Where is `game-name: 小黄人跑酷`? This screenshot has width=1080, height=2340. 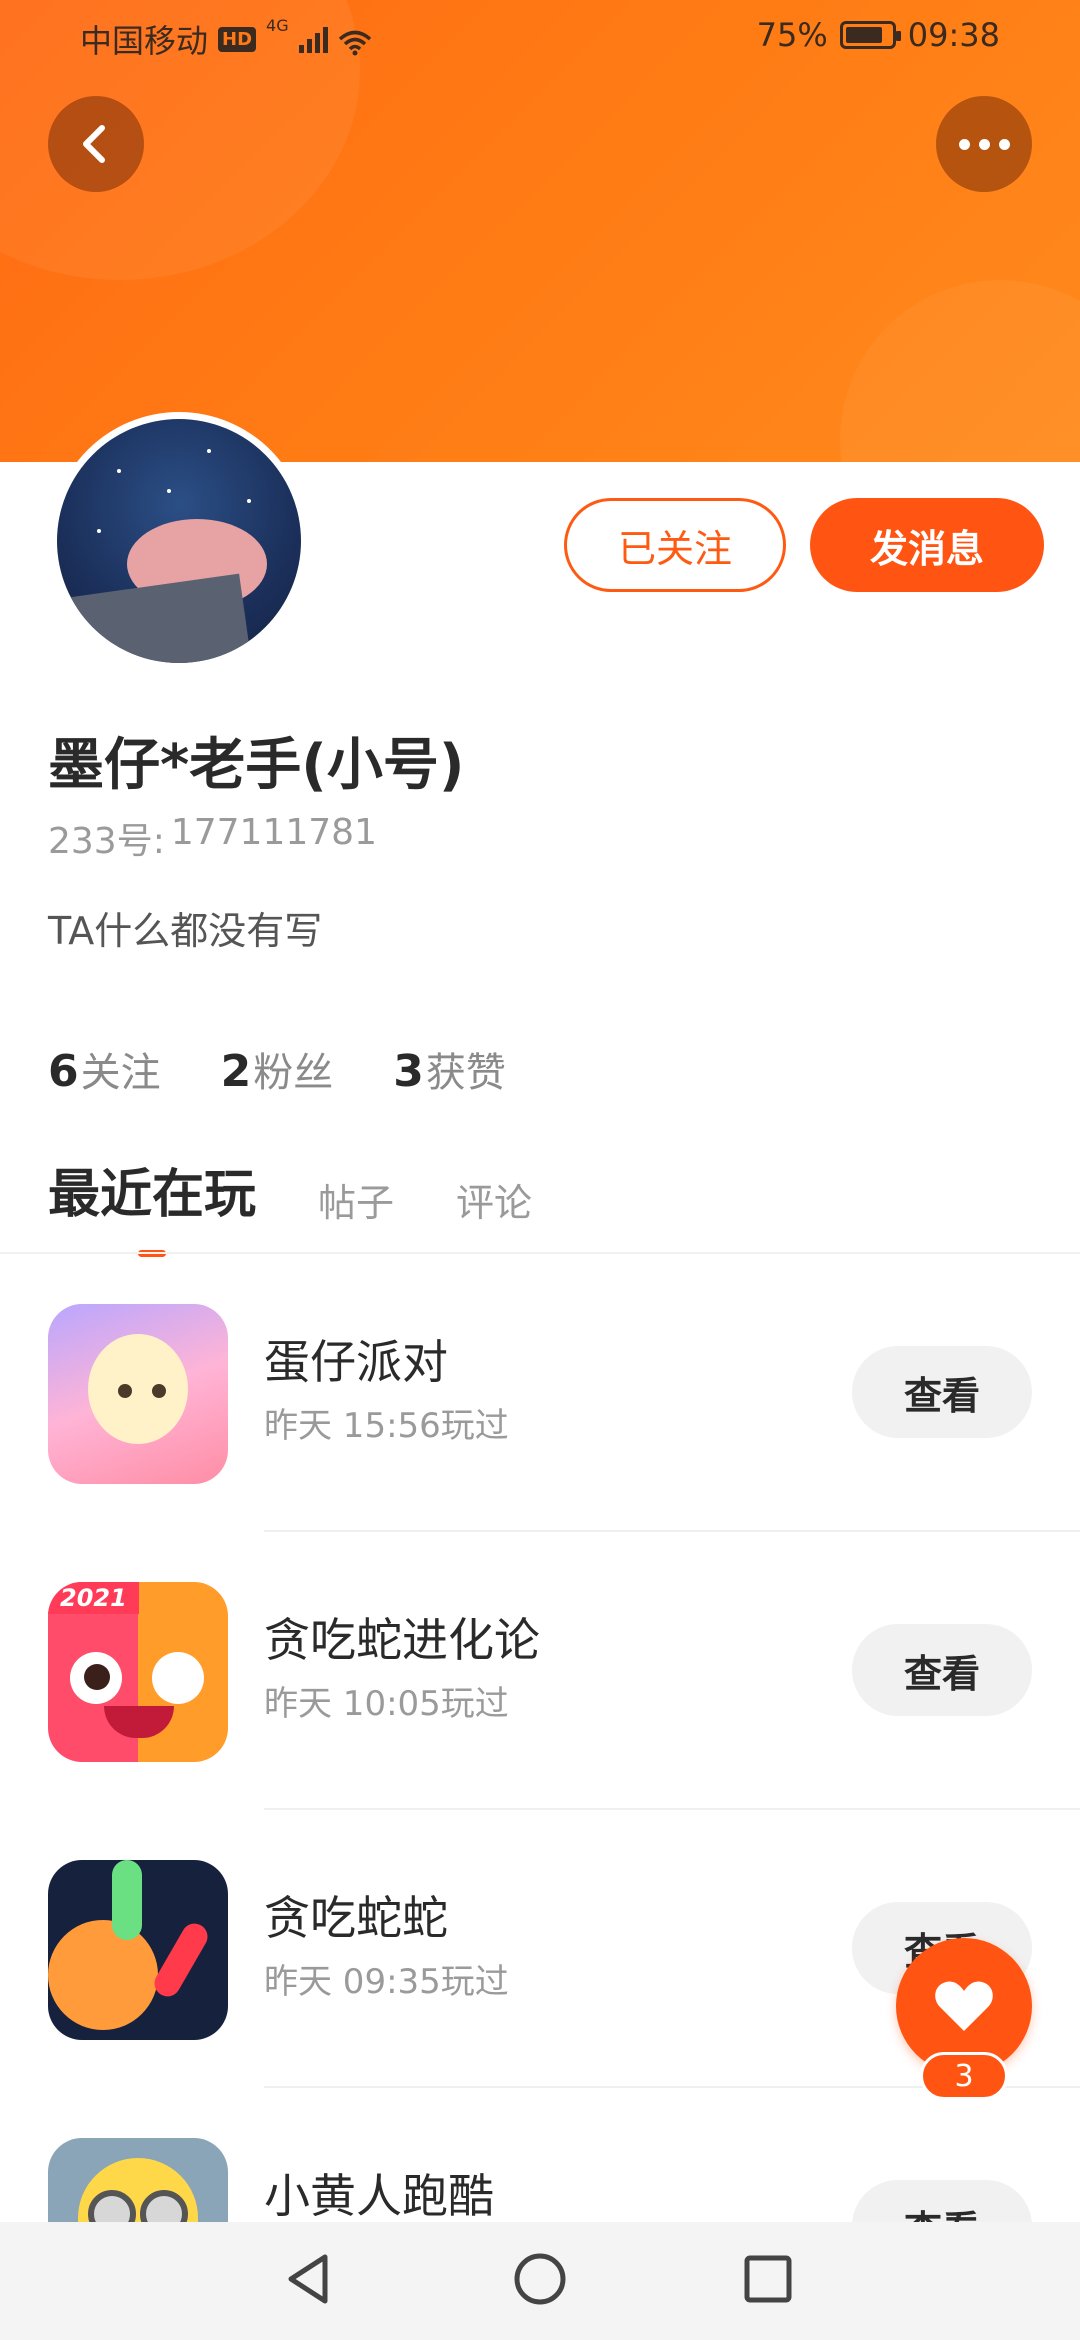
game-name: 小黄人跑酷 is located at coordinates (379, 2196).